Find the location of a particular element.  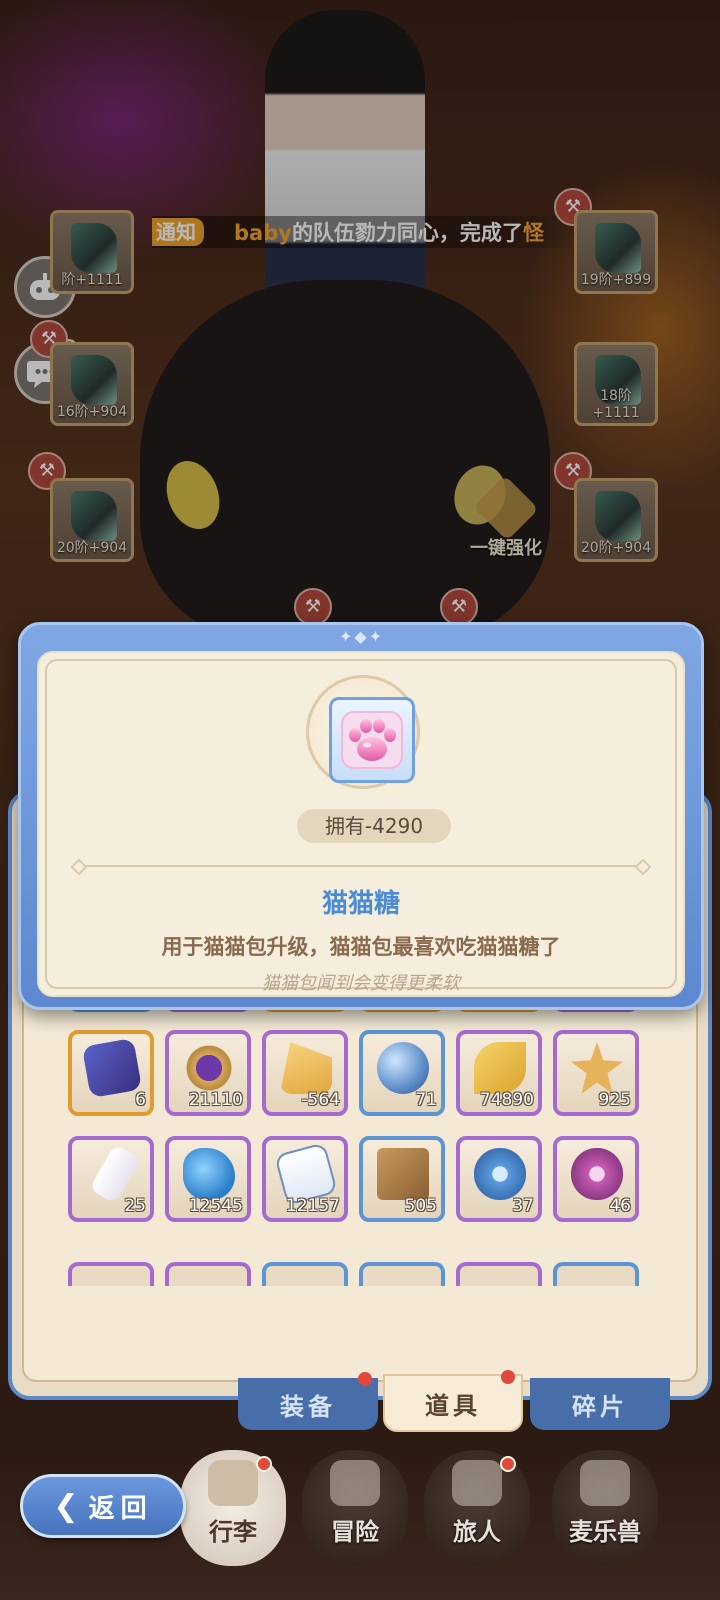

inventory-item-book: 505 is located at coordinates (402, 1179).